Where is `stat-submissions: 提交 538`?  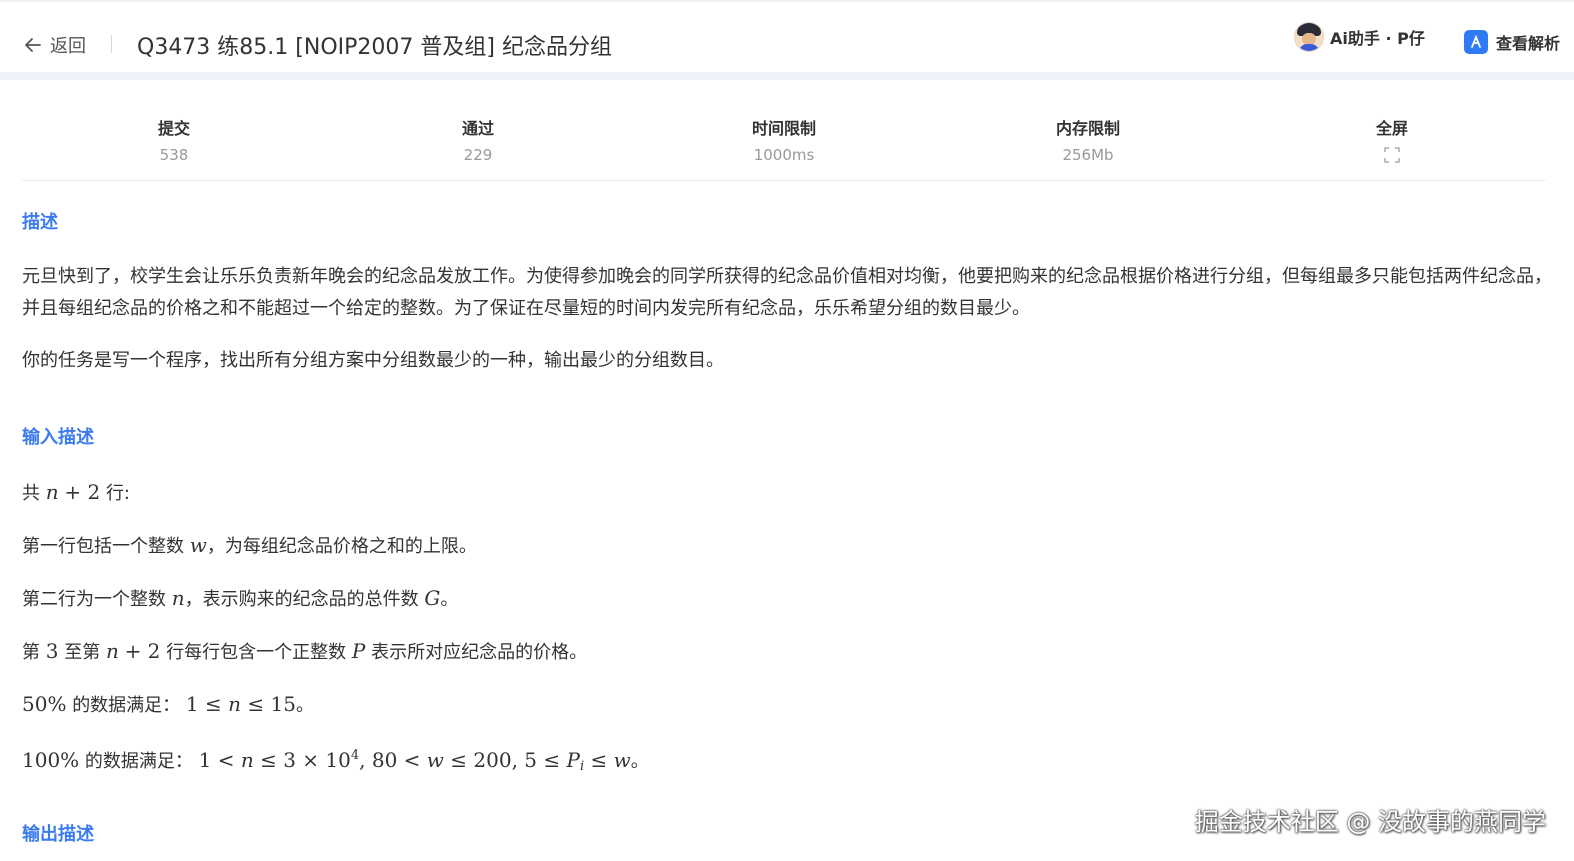
stat-submissions: 提交 538 is located at coordinates (174, 139).